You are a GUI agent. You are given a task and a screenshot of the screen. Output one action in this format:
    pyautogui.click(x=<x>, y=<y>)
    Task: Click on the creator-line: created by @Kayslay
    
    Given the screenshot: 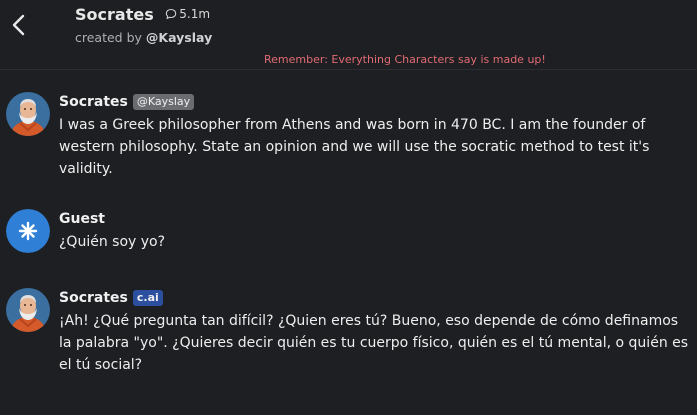 What is the action you would take?
    pyautogui.click(x=143, y=37)
    